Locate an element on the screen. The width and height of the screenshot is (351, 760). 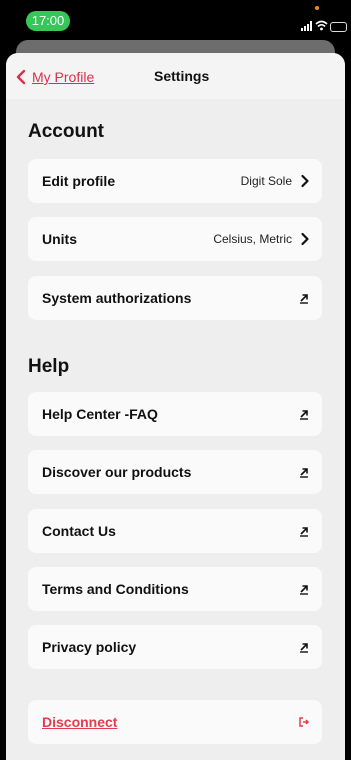
nav-bar: My Profile Settings is located at coordinates (175, 76).